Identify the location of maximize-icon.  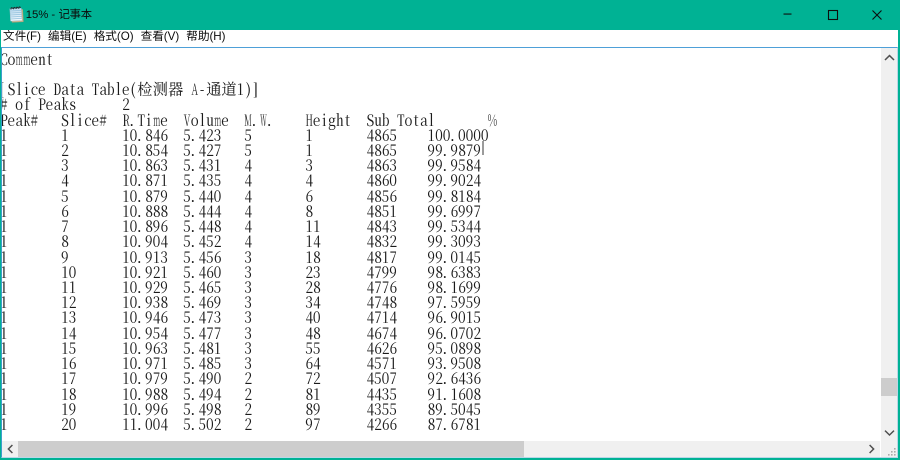
(833, 15).